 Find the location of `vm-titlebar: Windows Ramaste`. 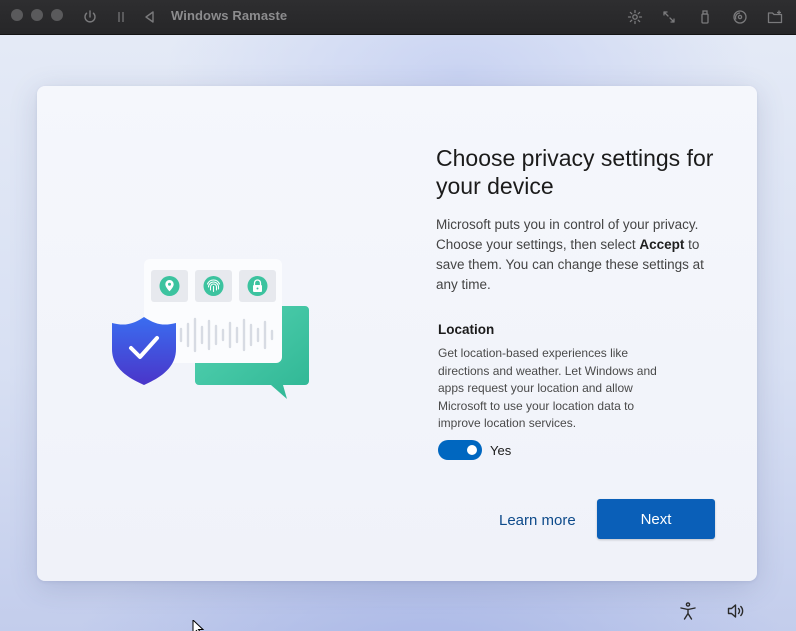

vm-titlebar: Windows Ramaste is located at coordinates (398, 17).